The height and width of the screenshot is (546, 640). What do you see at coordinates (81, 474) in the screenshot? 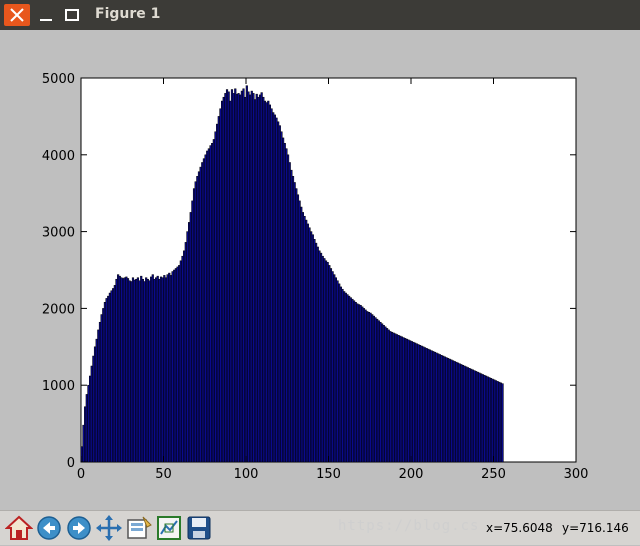
I see `x-tick-label: 0` at bounding box center [81, 474].